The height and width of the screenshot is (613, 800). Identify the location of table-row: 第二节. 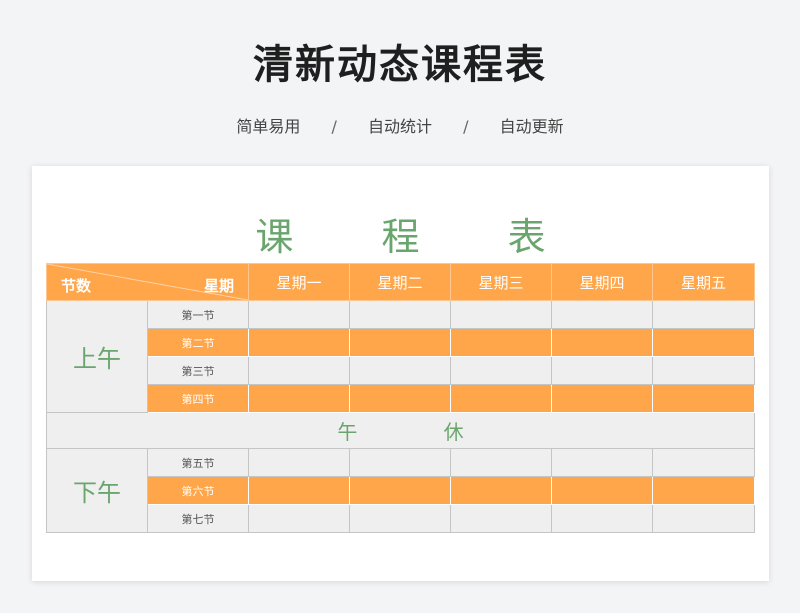
(401, 342).